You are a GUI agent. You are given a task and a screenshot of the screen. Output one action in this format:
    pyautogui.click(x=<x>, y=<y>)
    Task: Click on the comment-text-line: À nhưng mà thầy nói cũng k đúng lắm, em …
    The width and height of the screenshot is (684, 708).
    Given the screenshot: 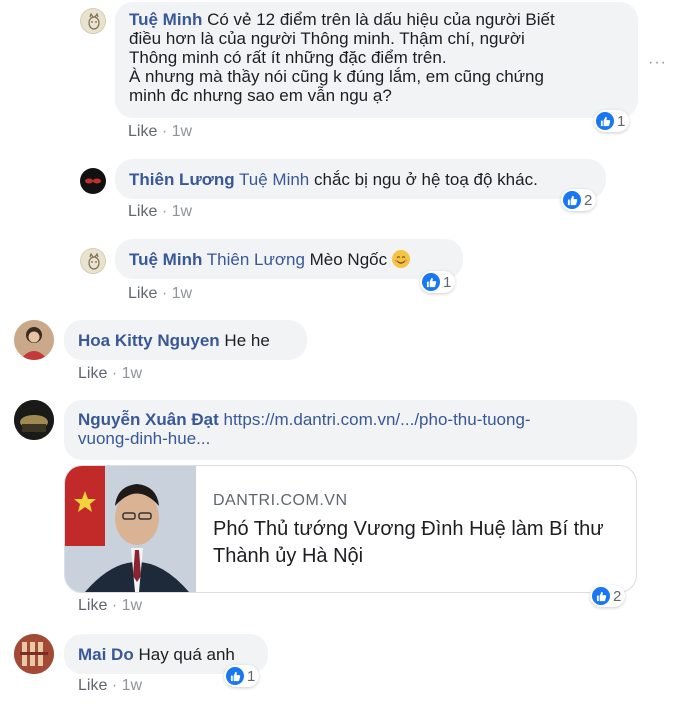 What is the action you would take?
    pyautogui.click(x=336, y=76)
    